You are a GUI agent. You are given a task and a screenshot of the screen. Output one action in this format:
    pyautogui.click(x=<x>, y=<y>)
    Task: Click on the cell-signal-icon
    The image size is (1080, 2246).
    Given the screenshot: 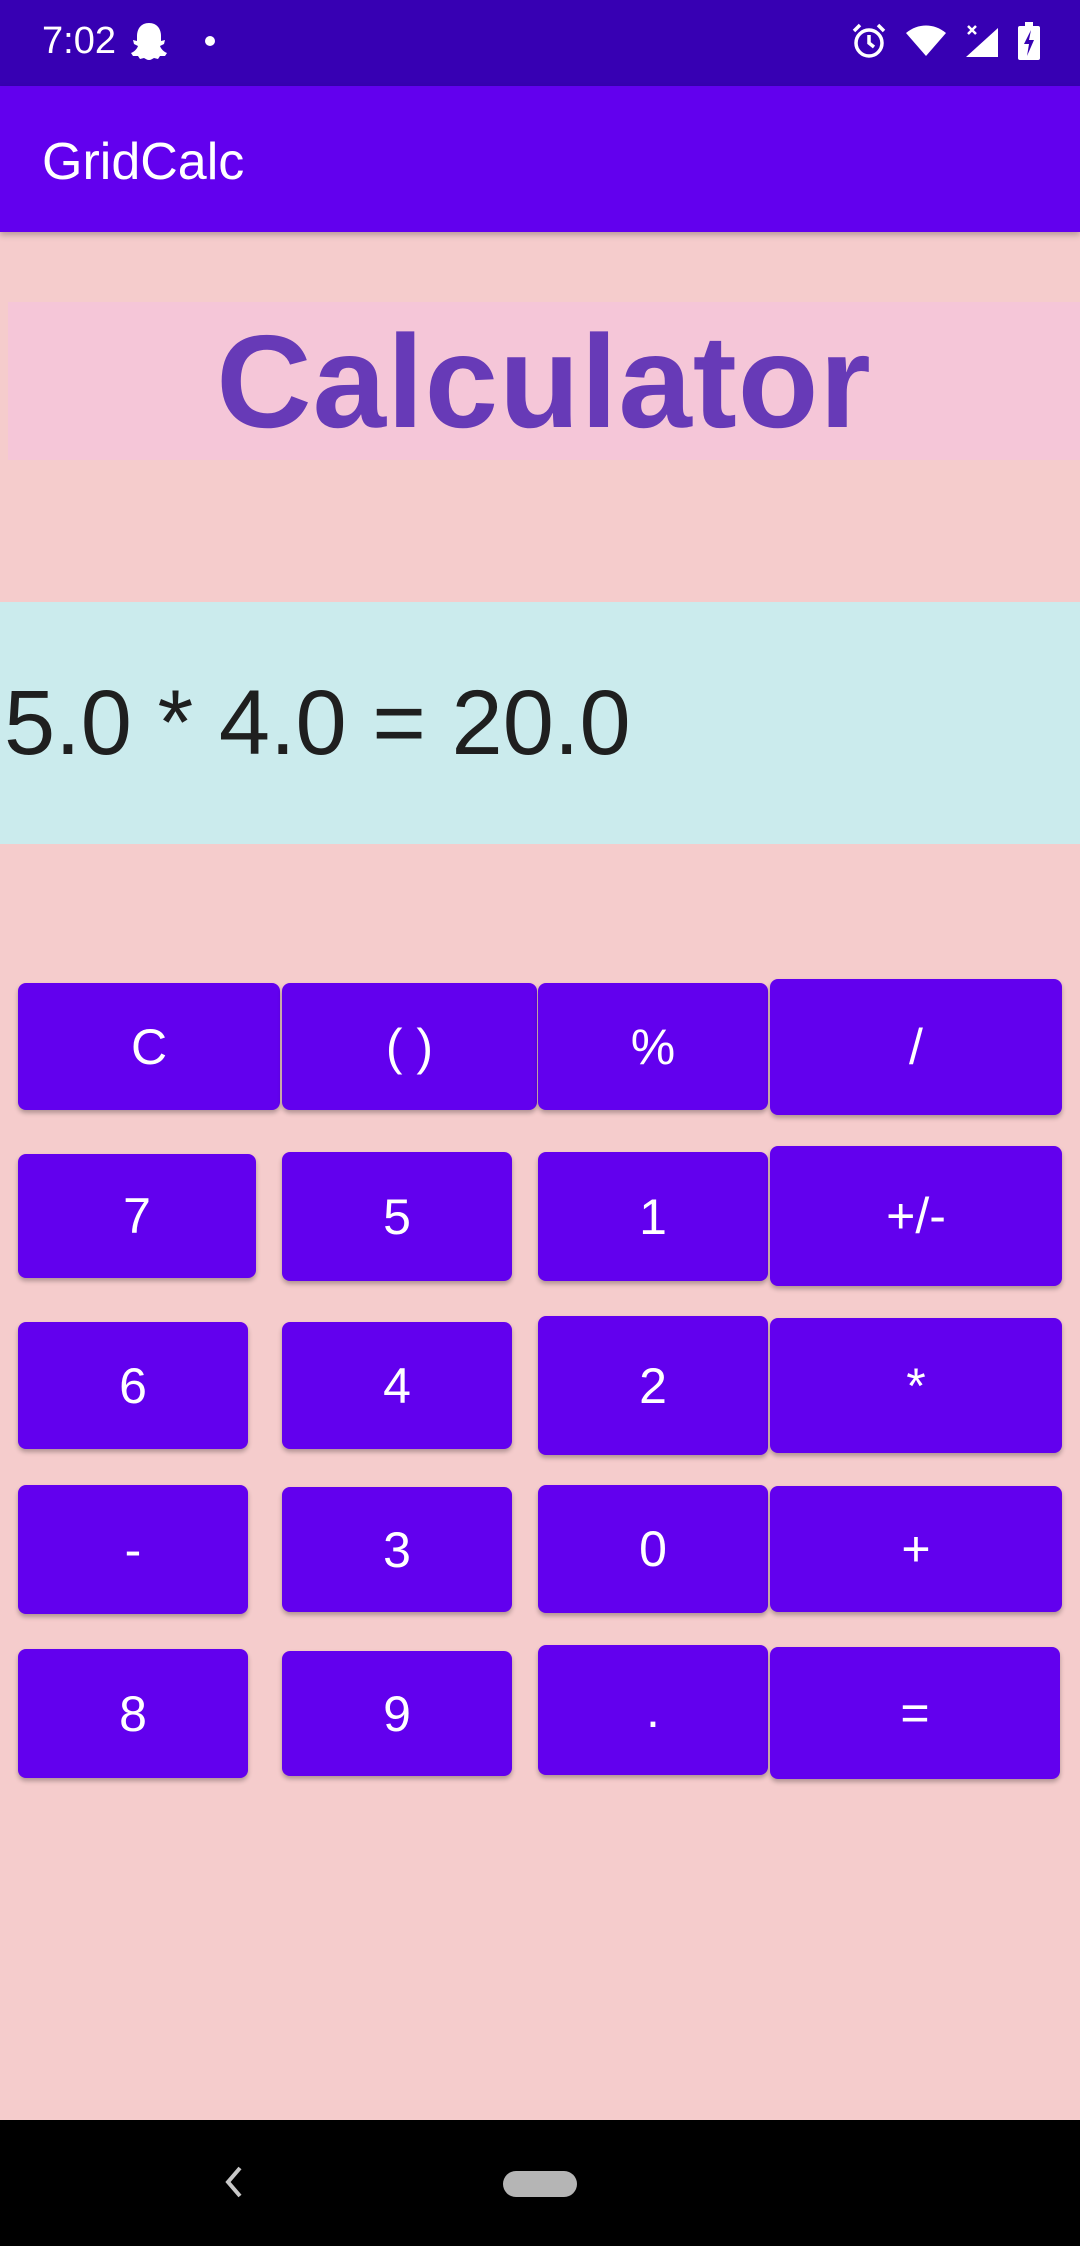 What is the action you would take?
    pyautogui.click(x=982, y=43)
    